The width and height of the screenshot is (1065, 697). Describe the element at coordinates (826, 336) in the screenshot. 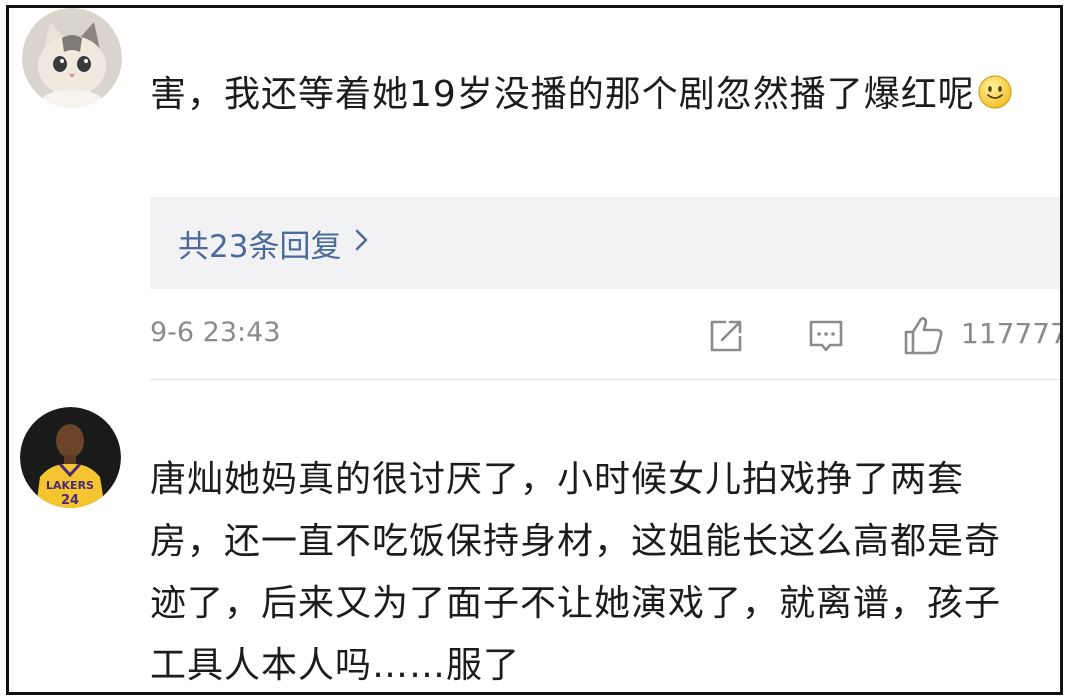

I see `comment-icon` at that location.